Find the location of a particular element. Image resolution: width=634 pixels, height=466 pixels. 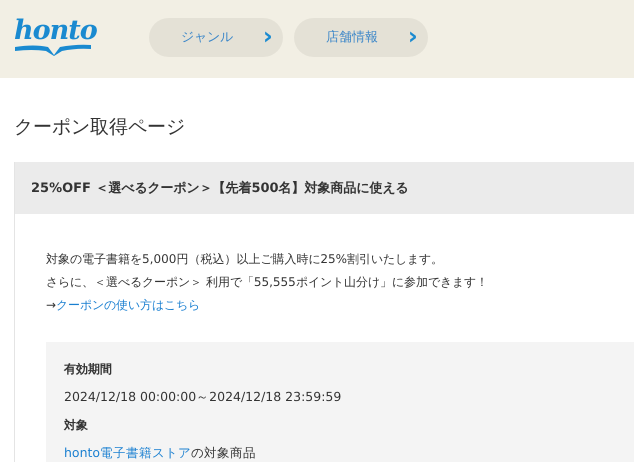

description-text: さらに、＜選べるクーポン＞ 利用で「55,555ポイント山分け」に参加できます！ is located at coordinates (267, 282).